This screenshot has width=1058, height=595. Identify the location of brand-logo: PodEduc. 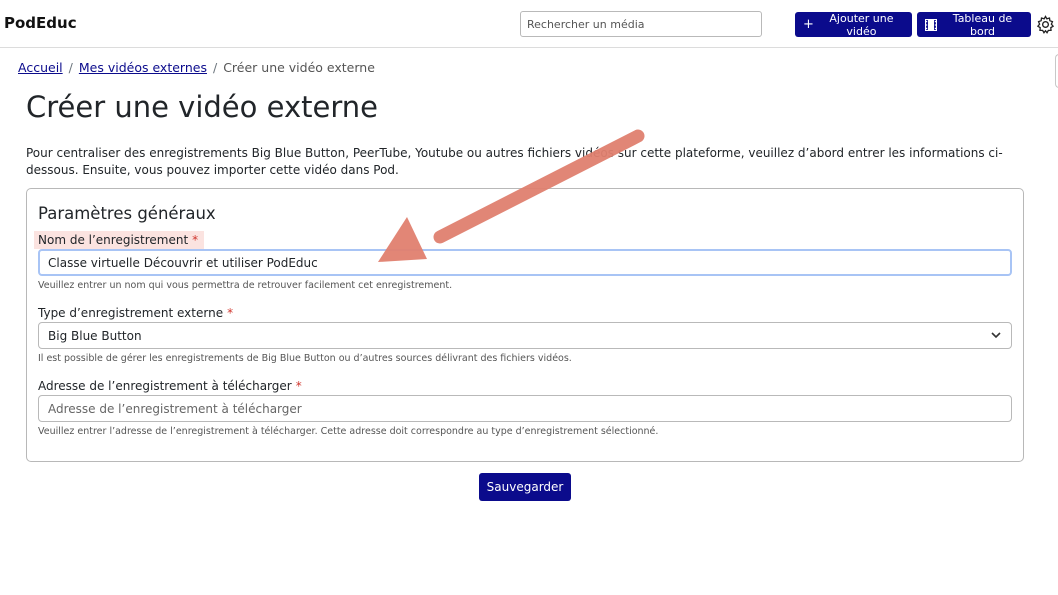
(40, 23).